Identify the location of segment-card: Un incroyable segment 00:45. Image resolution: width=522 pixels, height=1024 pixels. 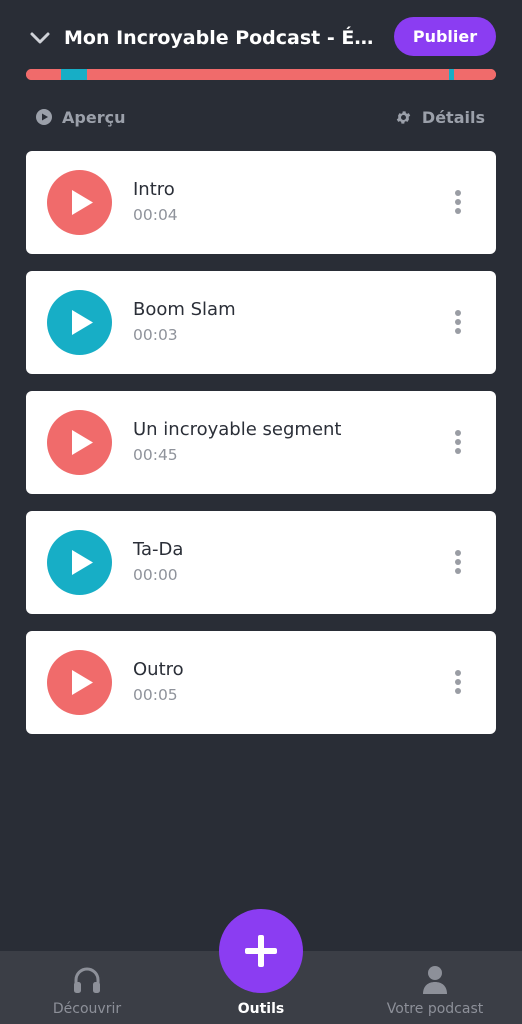
(261, 442).